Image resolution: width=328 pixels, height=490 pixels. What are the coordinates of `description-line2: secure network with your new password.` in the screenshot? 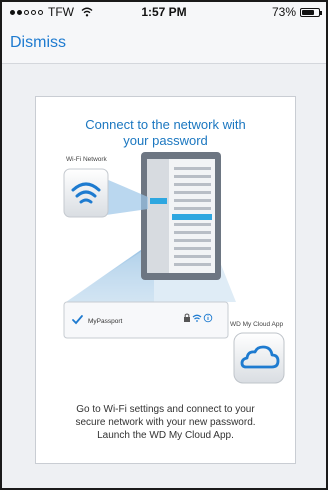 It's located at (165, 422).